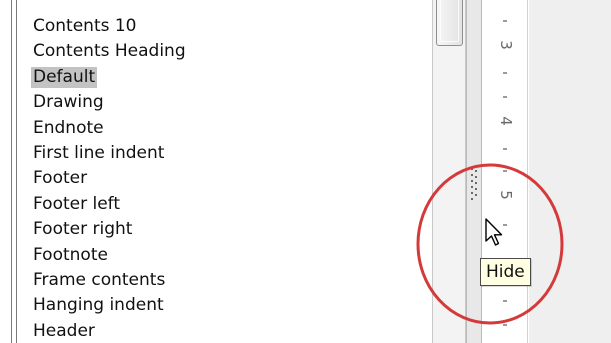 The height and width of the screenshot is (343, 611). What do you see at coordinates (449, 171) in the screenshot?
I see `vertical-scrollbar` at bounding box center [449, 171].